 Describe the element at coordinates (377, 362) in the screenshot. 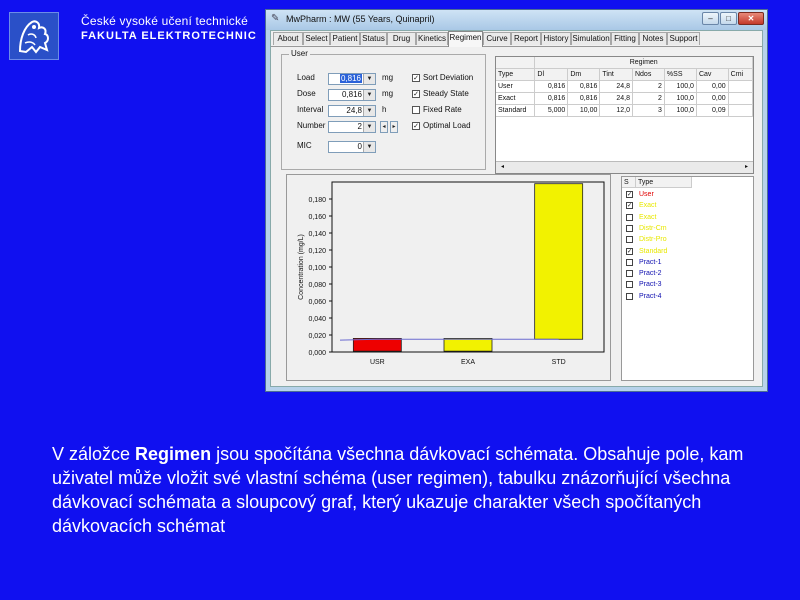

I see `x-tick-label: USR` at that location.